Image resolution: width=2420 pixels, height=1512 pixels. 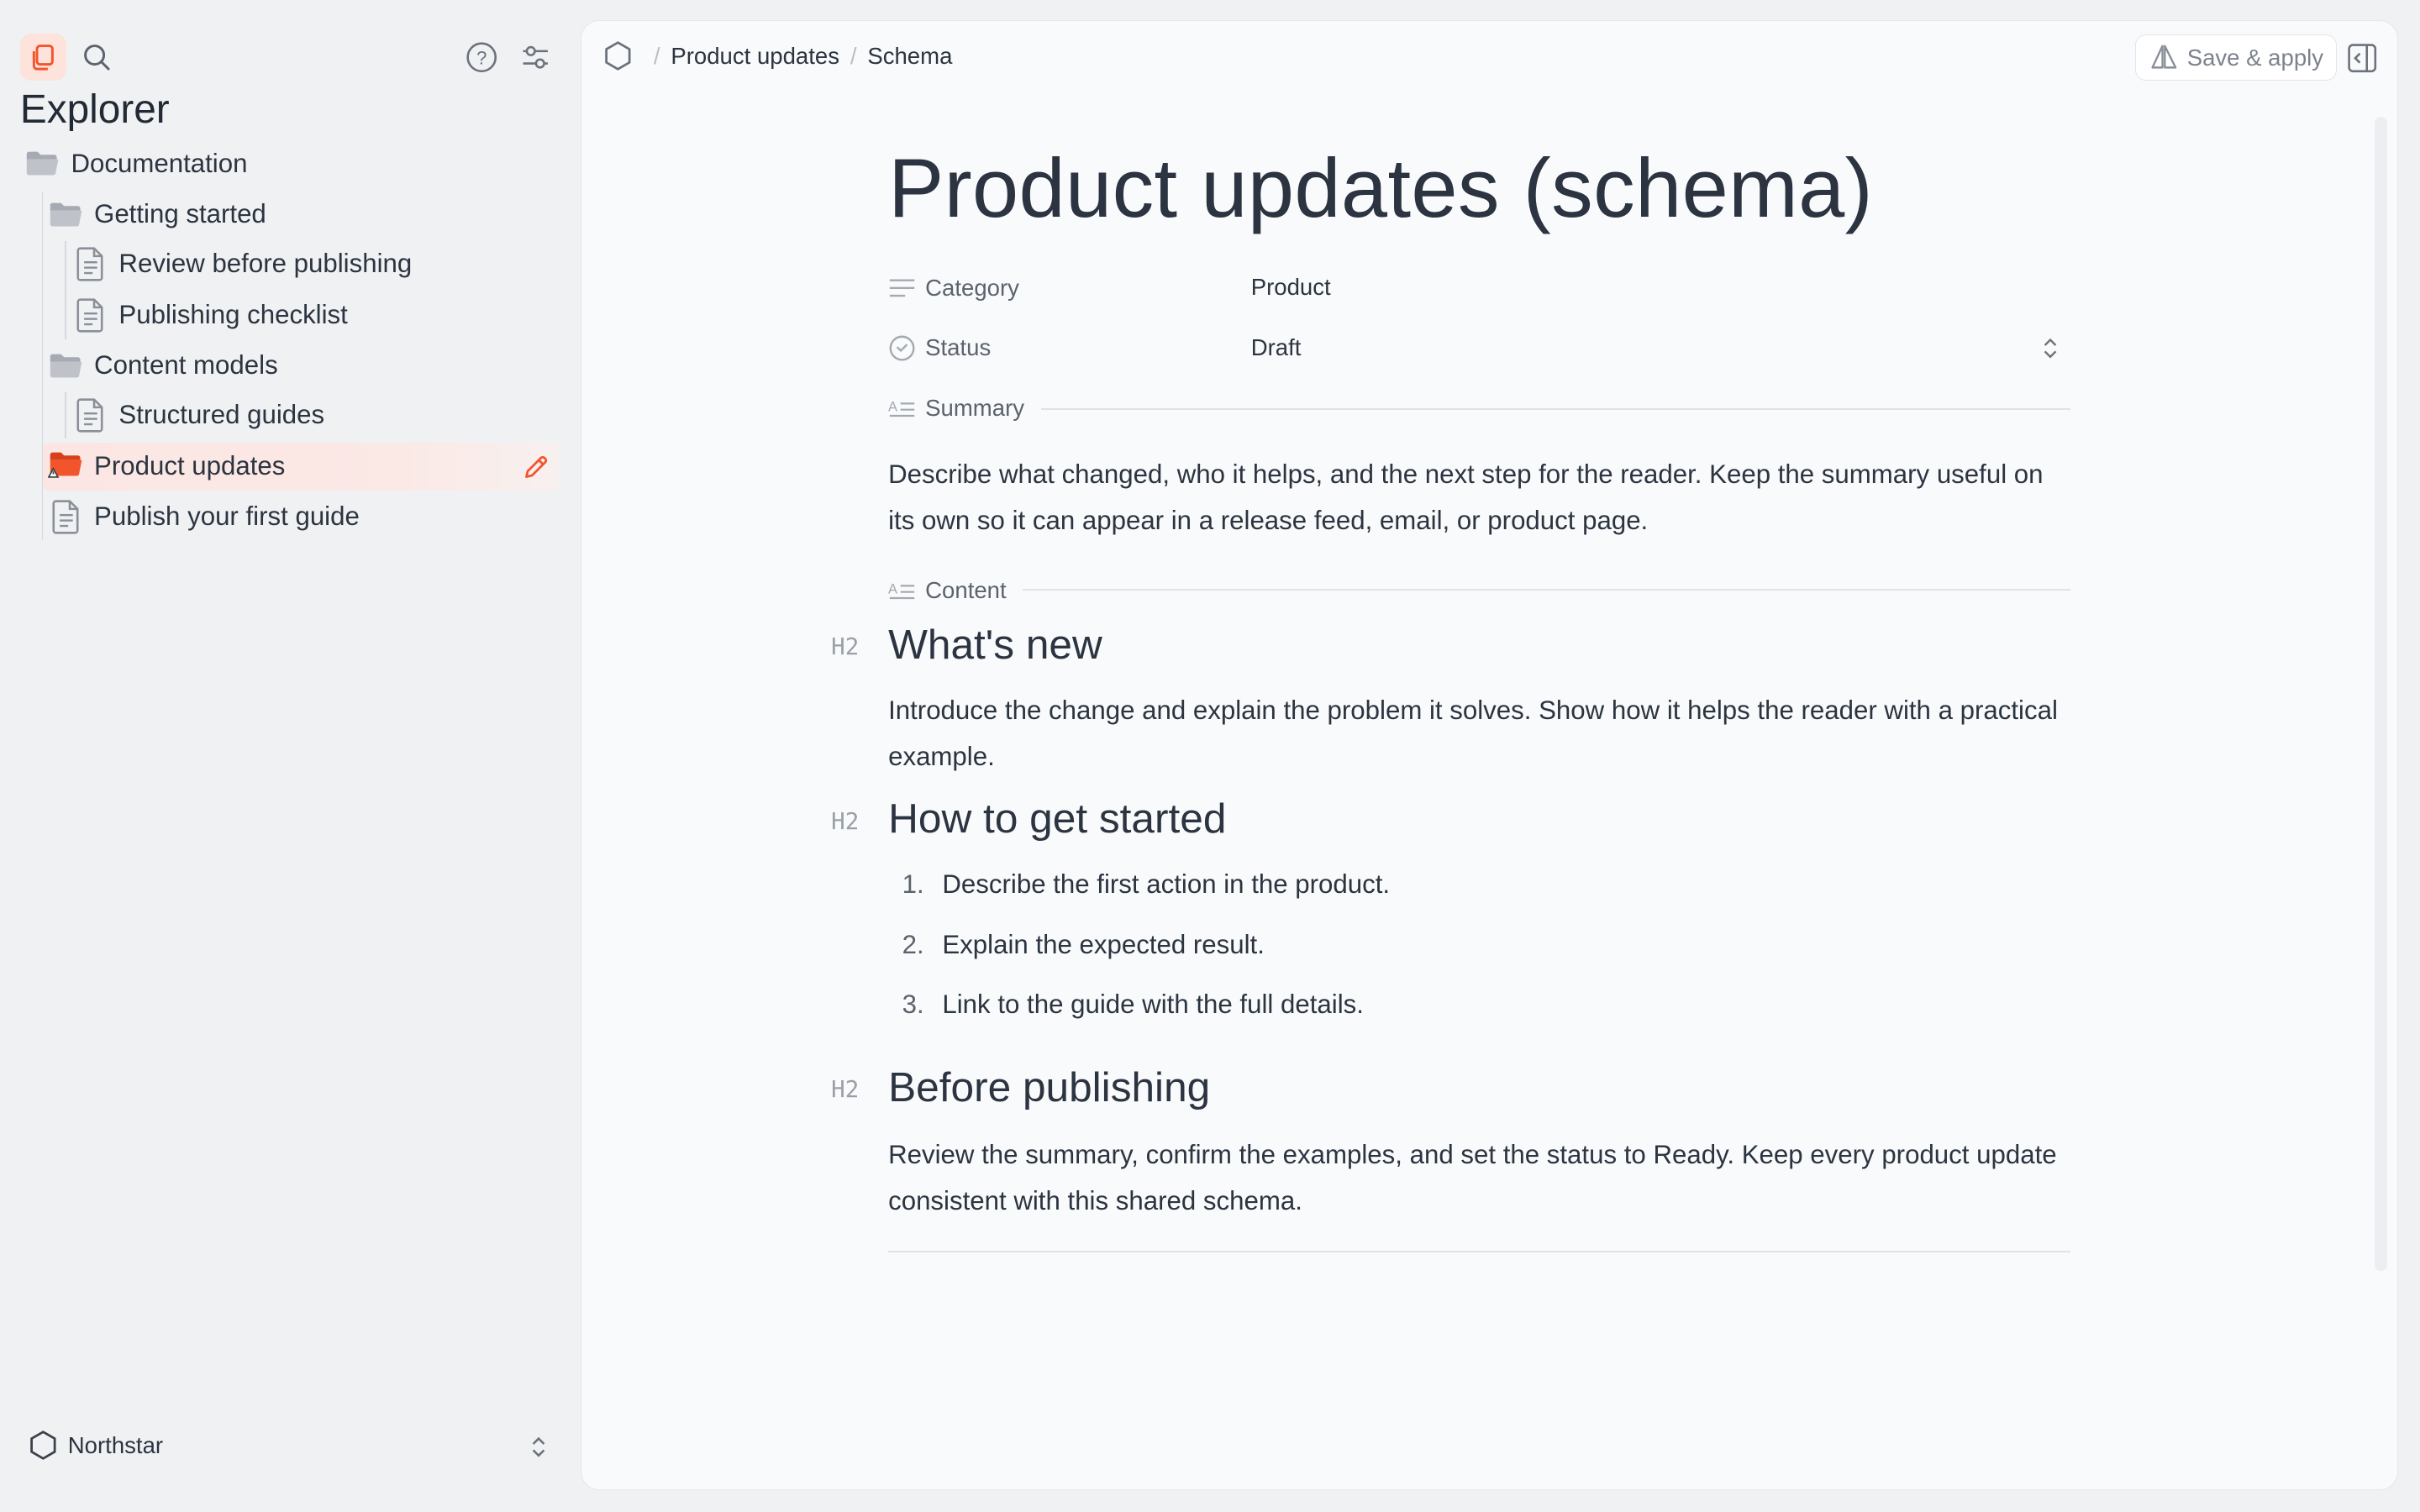 What do you see at coordinates (1380, 189) in the screenshot?
I see `document-title: Product updates (schema)` at bounding box center [1380, 189].